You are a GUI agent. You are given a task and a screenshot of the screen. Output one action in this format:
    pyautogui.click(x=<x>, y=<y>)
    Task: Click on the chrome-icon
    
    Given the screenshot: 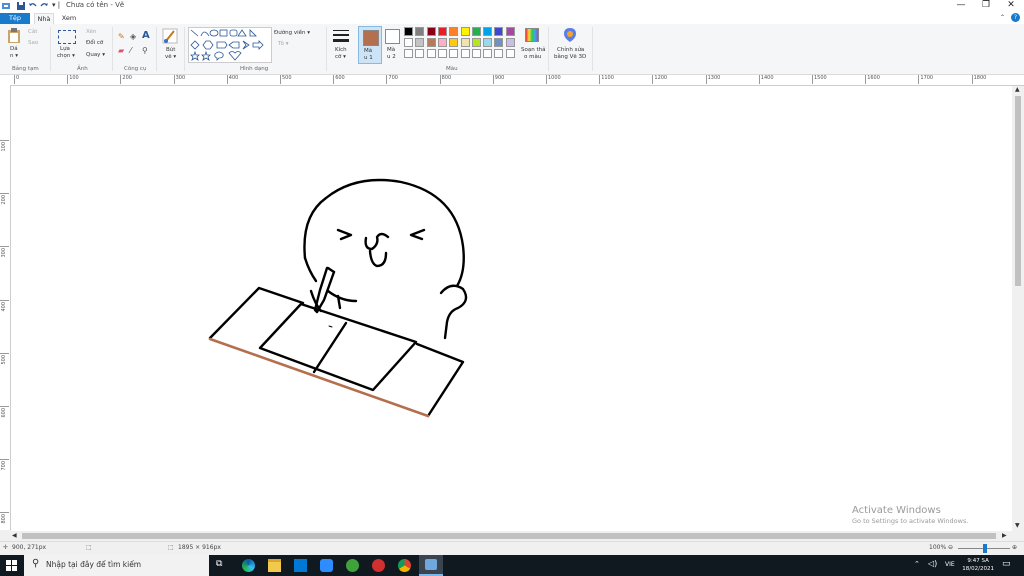 What is the action you would take?
    pyautogui.click(x=404, y=565)
    